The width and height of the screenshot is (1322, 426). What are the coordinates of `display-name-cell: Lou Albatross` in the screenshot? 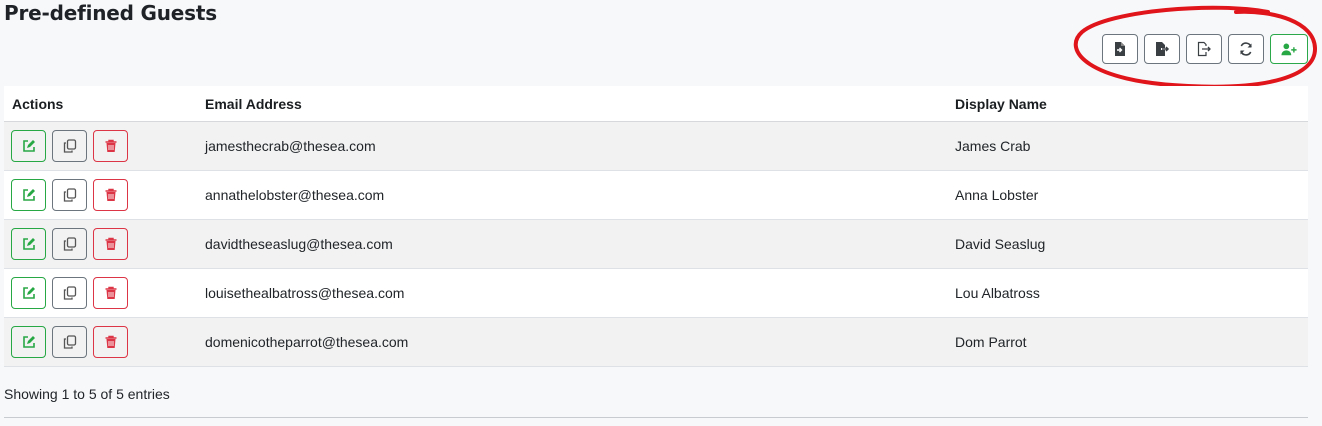 It's located at (997, 293).